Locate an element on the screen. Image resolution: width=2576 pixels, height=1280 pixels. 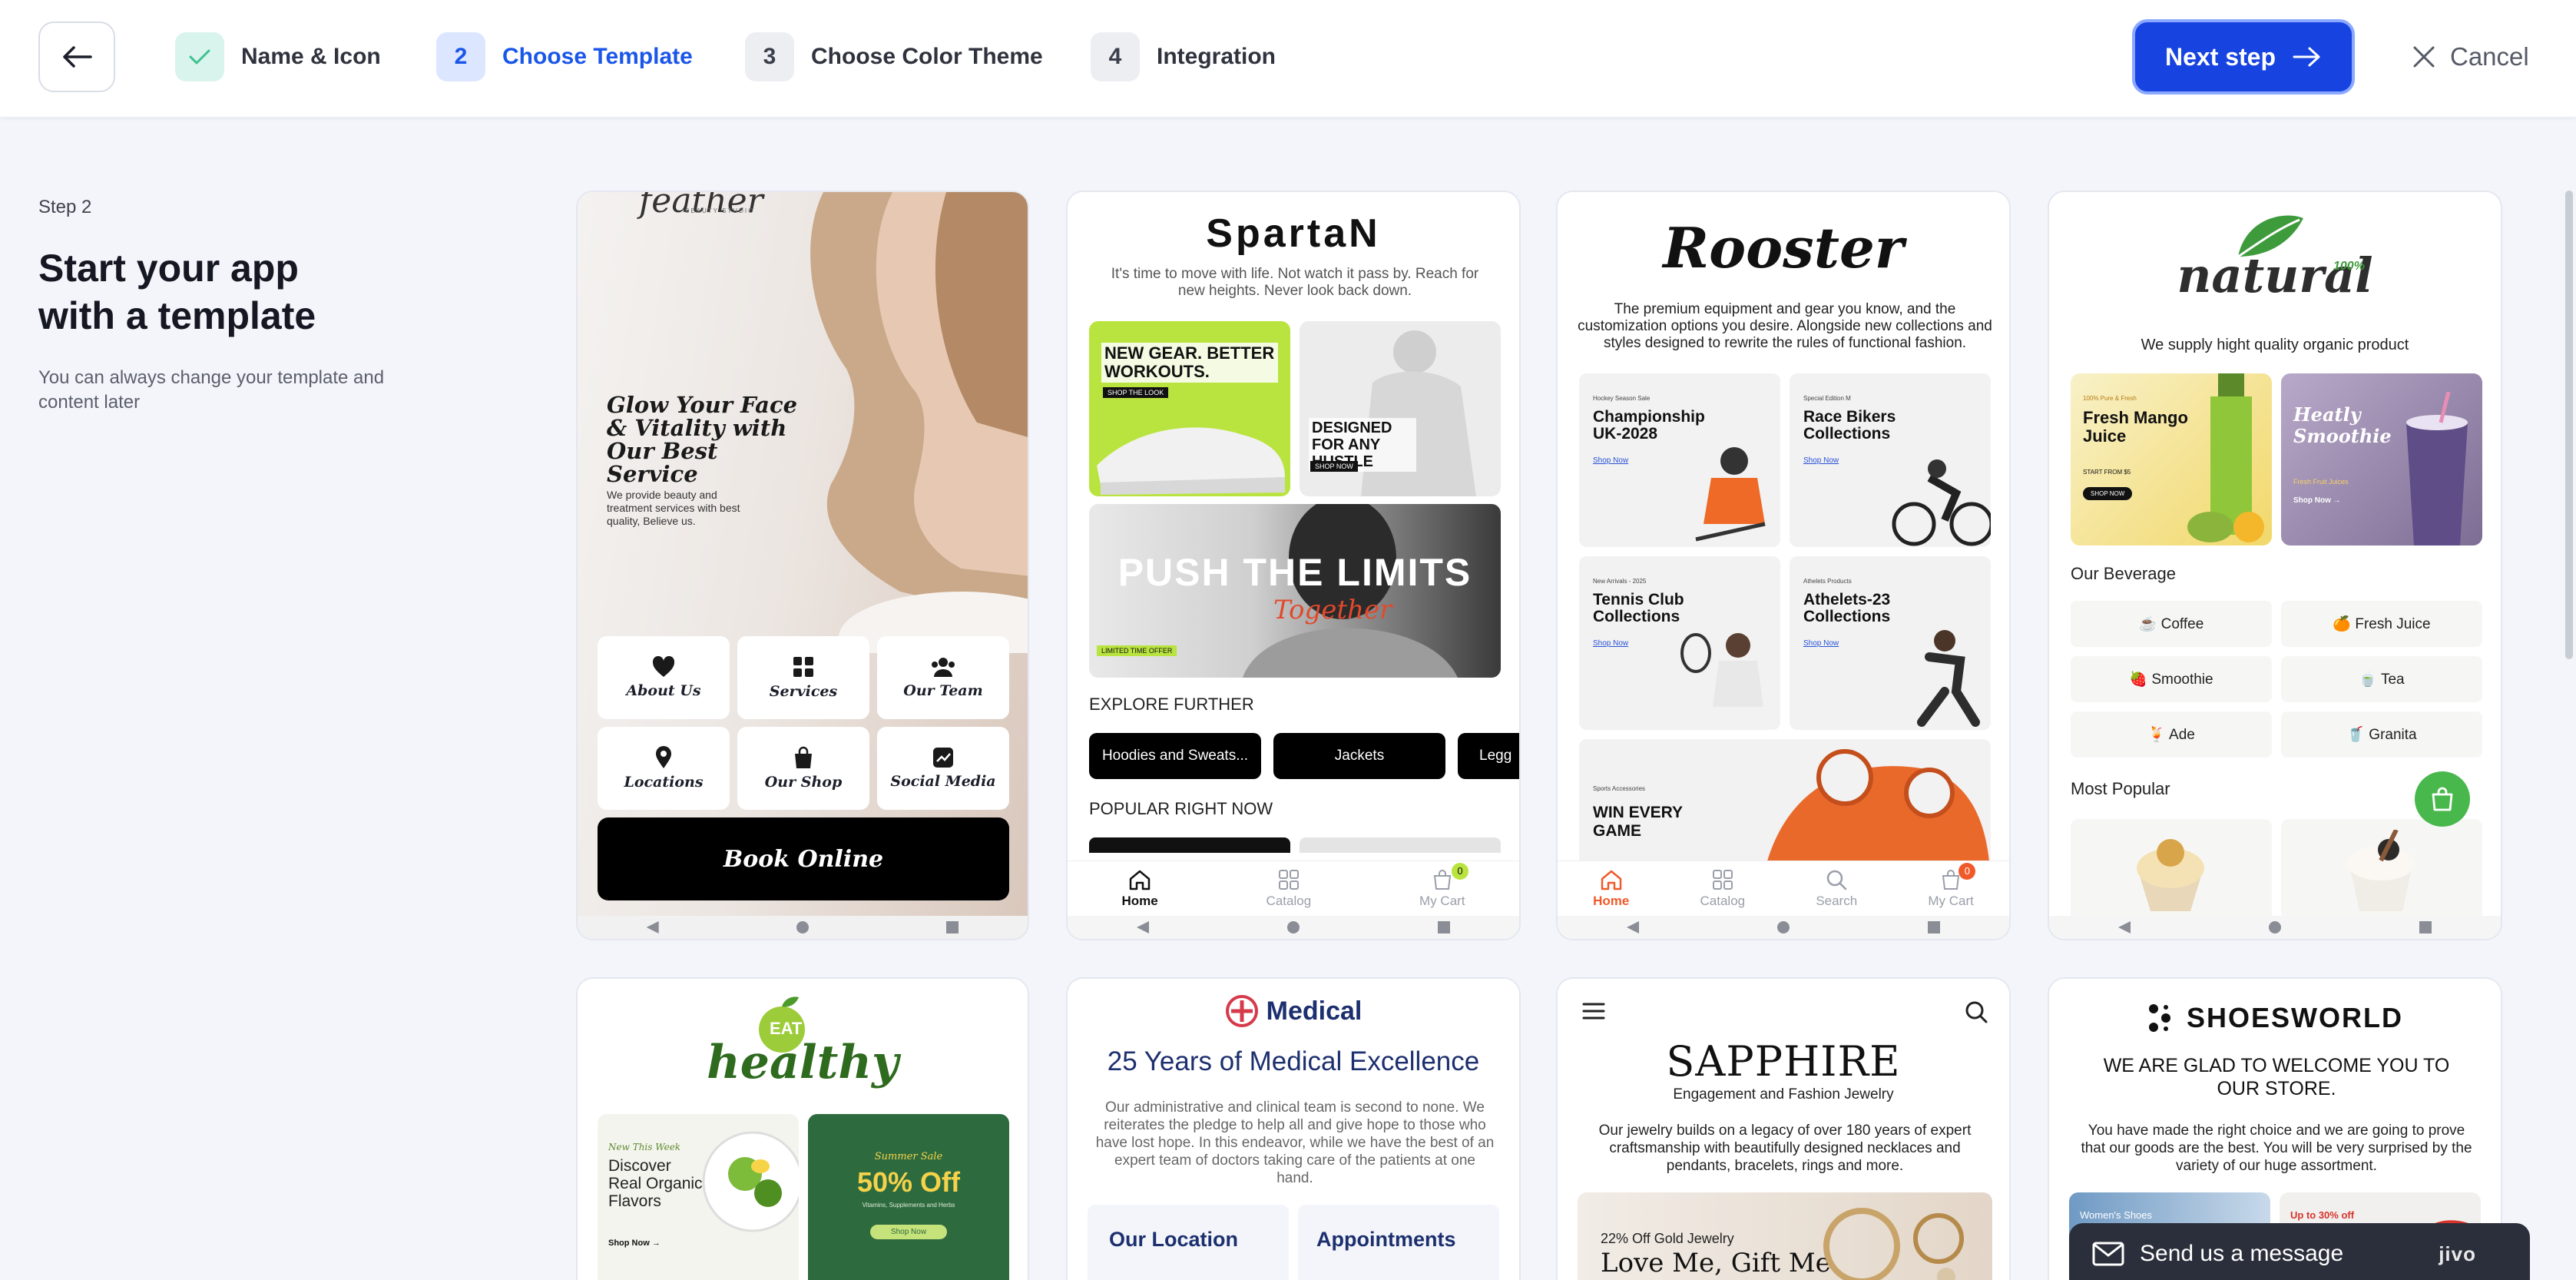
beverage-chip: 🥤 Granita is located at coordinates (2381, 734).